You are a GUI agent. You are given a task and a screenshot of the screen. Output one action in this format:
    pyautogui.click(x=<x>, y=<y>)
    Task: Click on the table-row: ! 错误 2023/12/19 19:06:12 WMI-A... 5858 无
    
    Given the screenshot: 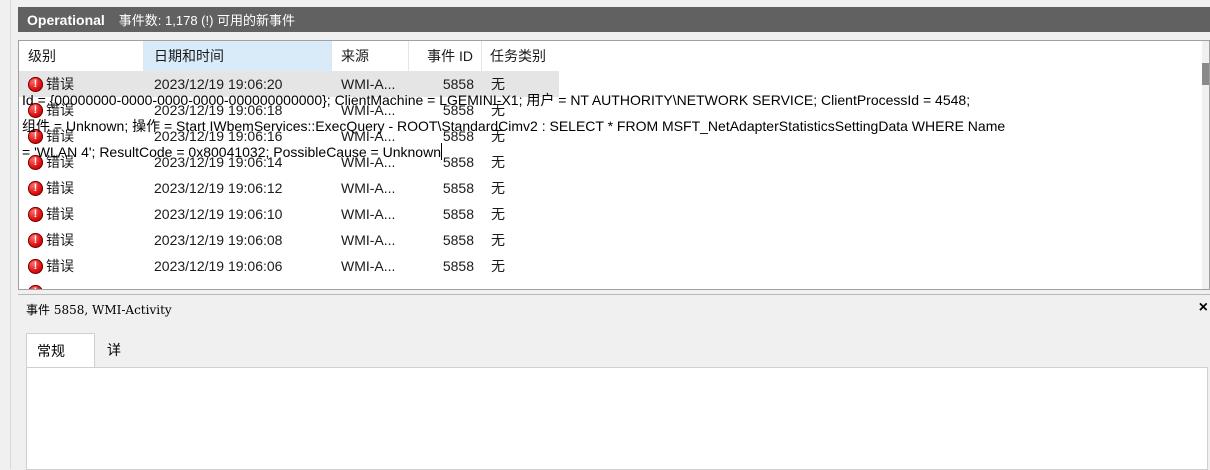 What is the action you would take?
    pyautogui.click(x=611, y=188)
    